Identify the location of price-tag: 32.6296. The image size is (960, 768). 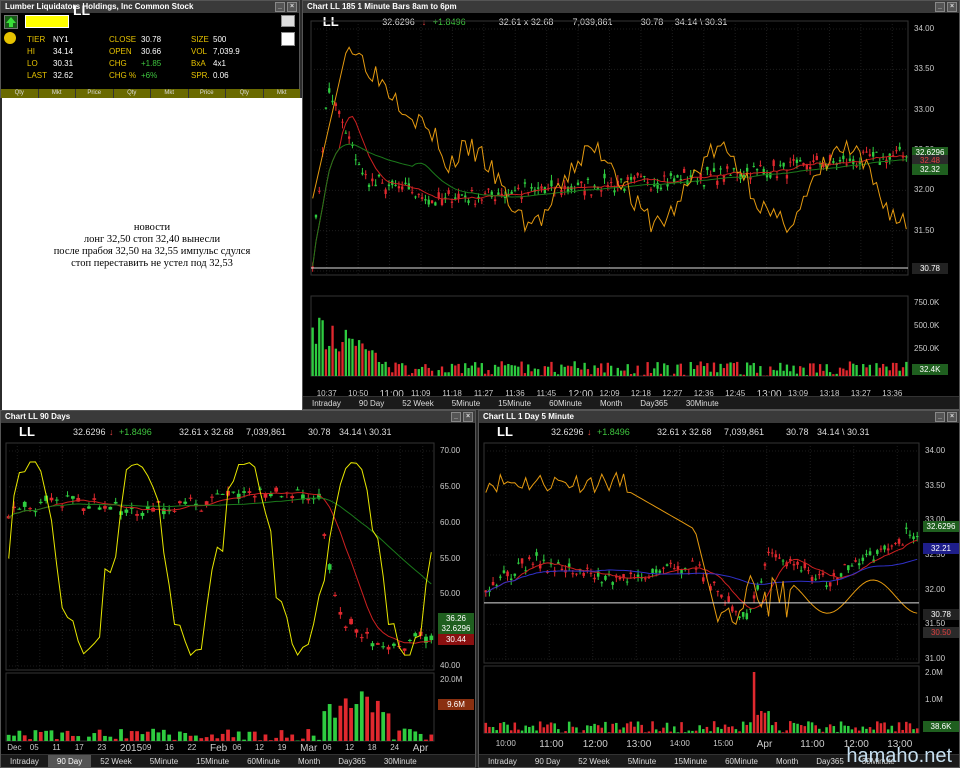
(456, 628).